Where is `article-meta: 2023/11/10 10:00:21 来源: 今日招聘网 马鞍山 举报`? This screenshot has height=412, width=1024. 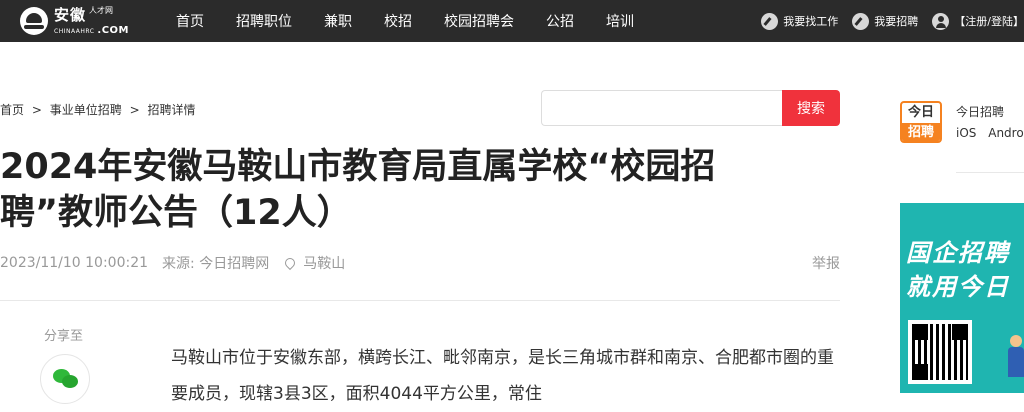
article-meta: 2023/11/10 10:00:21 来源: 今日招聘网 马鞍山 举报 is located at coordinates (420, 263).